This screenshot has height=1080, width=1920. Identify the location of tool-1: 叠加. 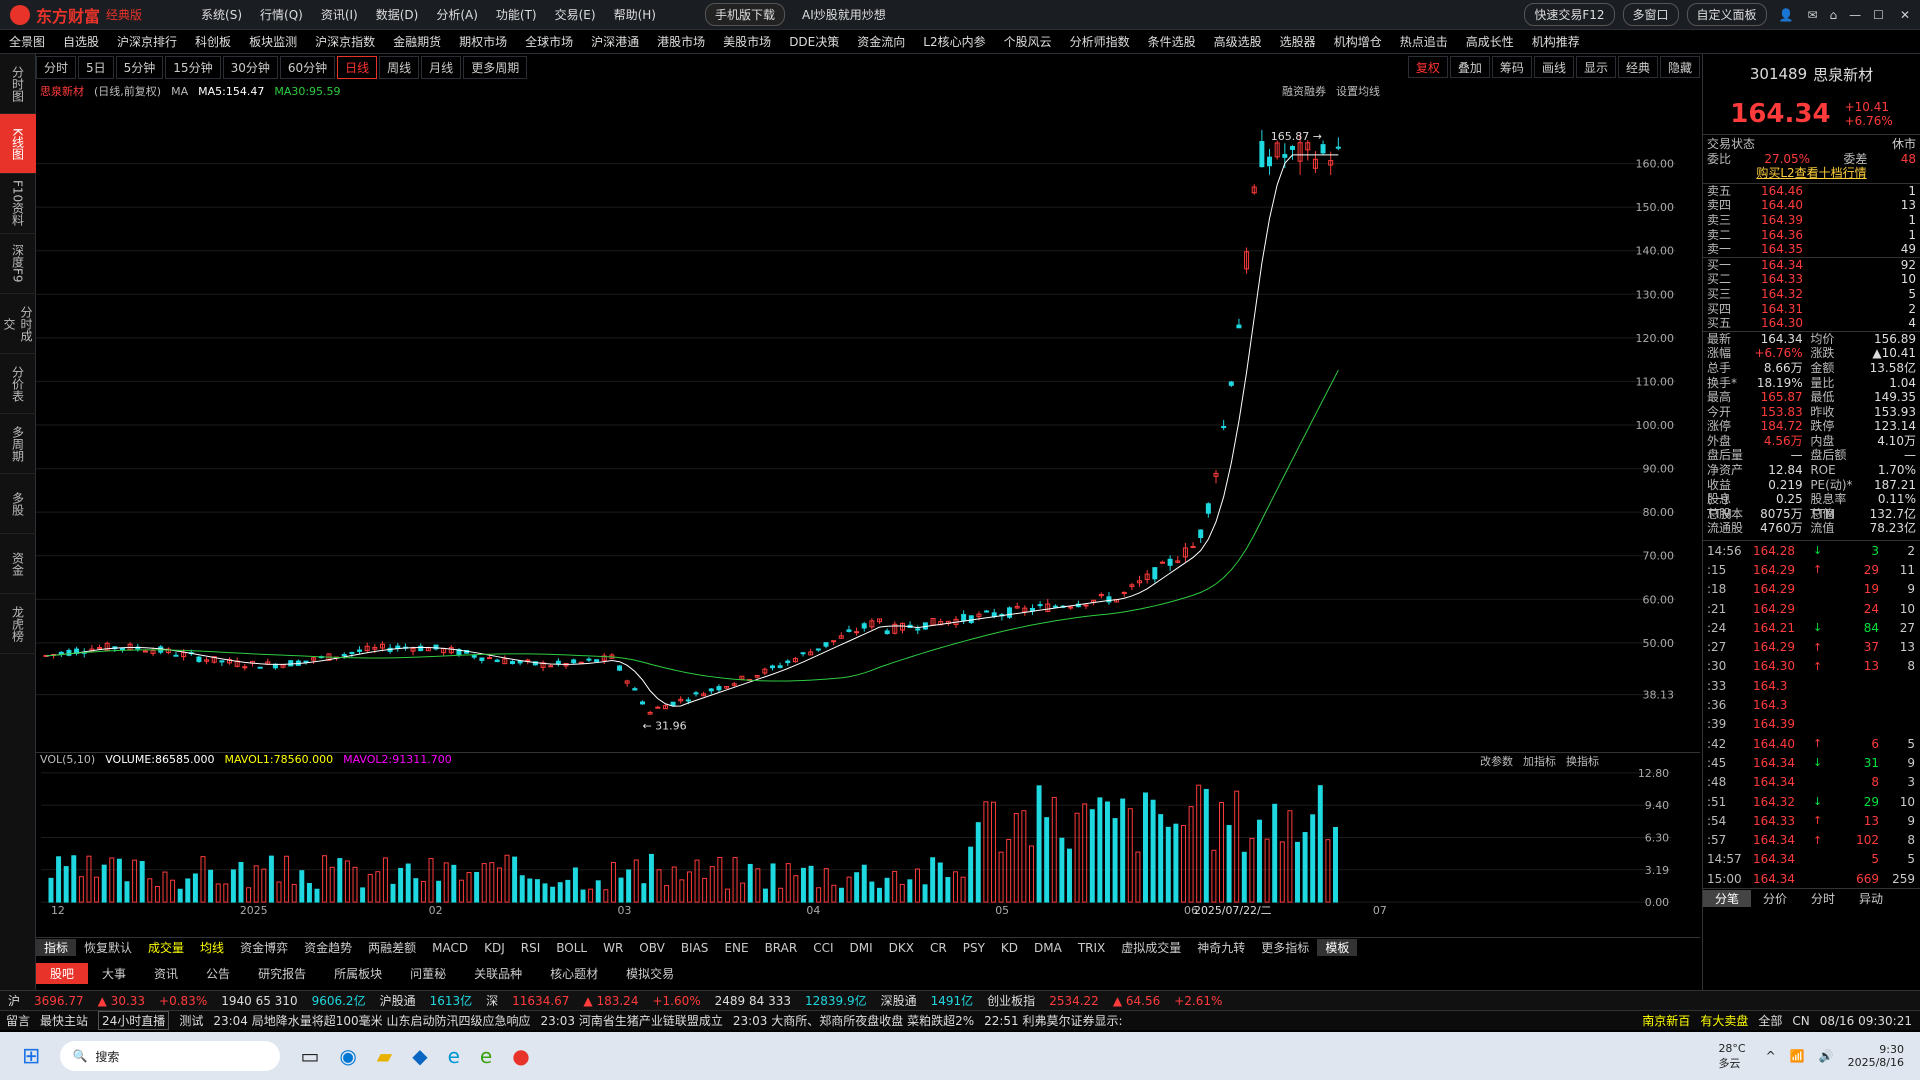
(1469, 67).